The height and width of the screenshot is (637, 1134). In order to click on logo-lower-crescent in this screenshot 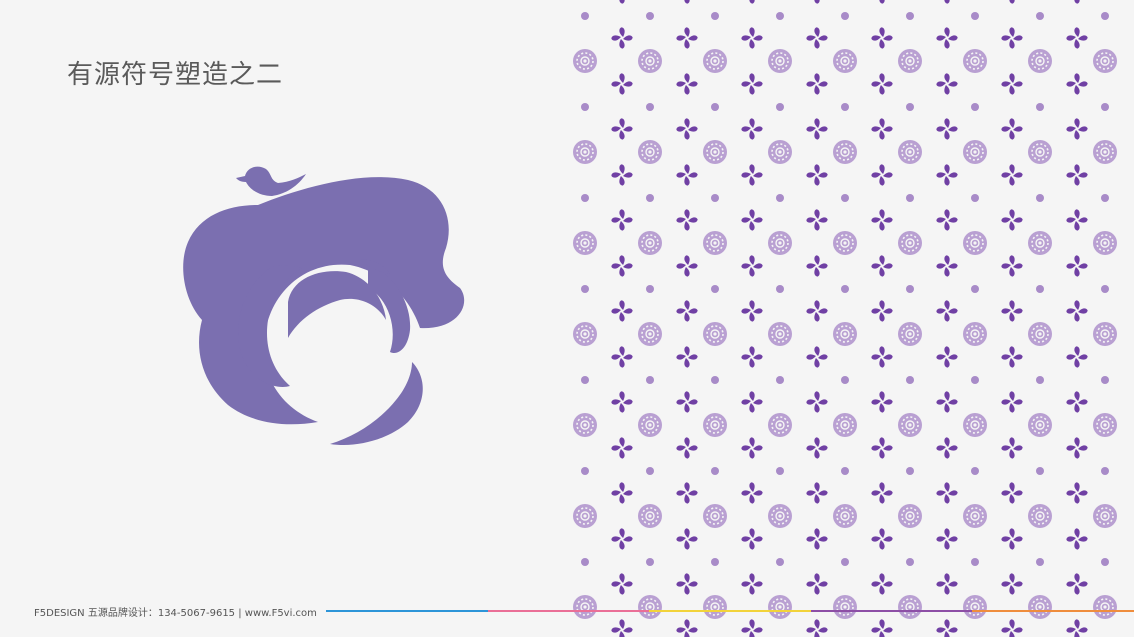, I will do `click(376, 404)`.